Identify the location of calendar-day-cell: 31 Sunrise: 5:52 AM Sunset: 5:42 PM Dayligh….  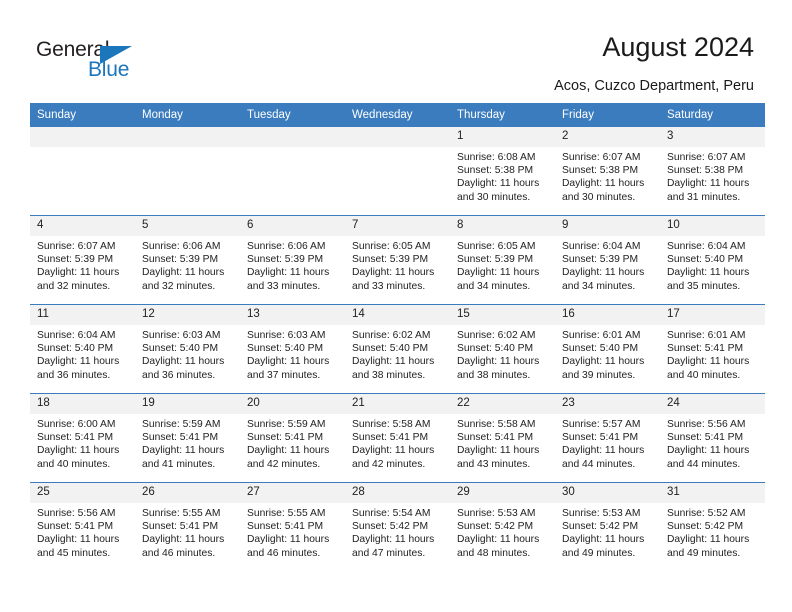
(712, 526).